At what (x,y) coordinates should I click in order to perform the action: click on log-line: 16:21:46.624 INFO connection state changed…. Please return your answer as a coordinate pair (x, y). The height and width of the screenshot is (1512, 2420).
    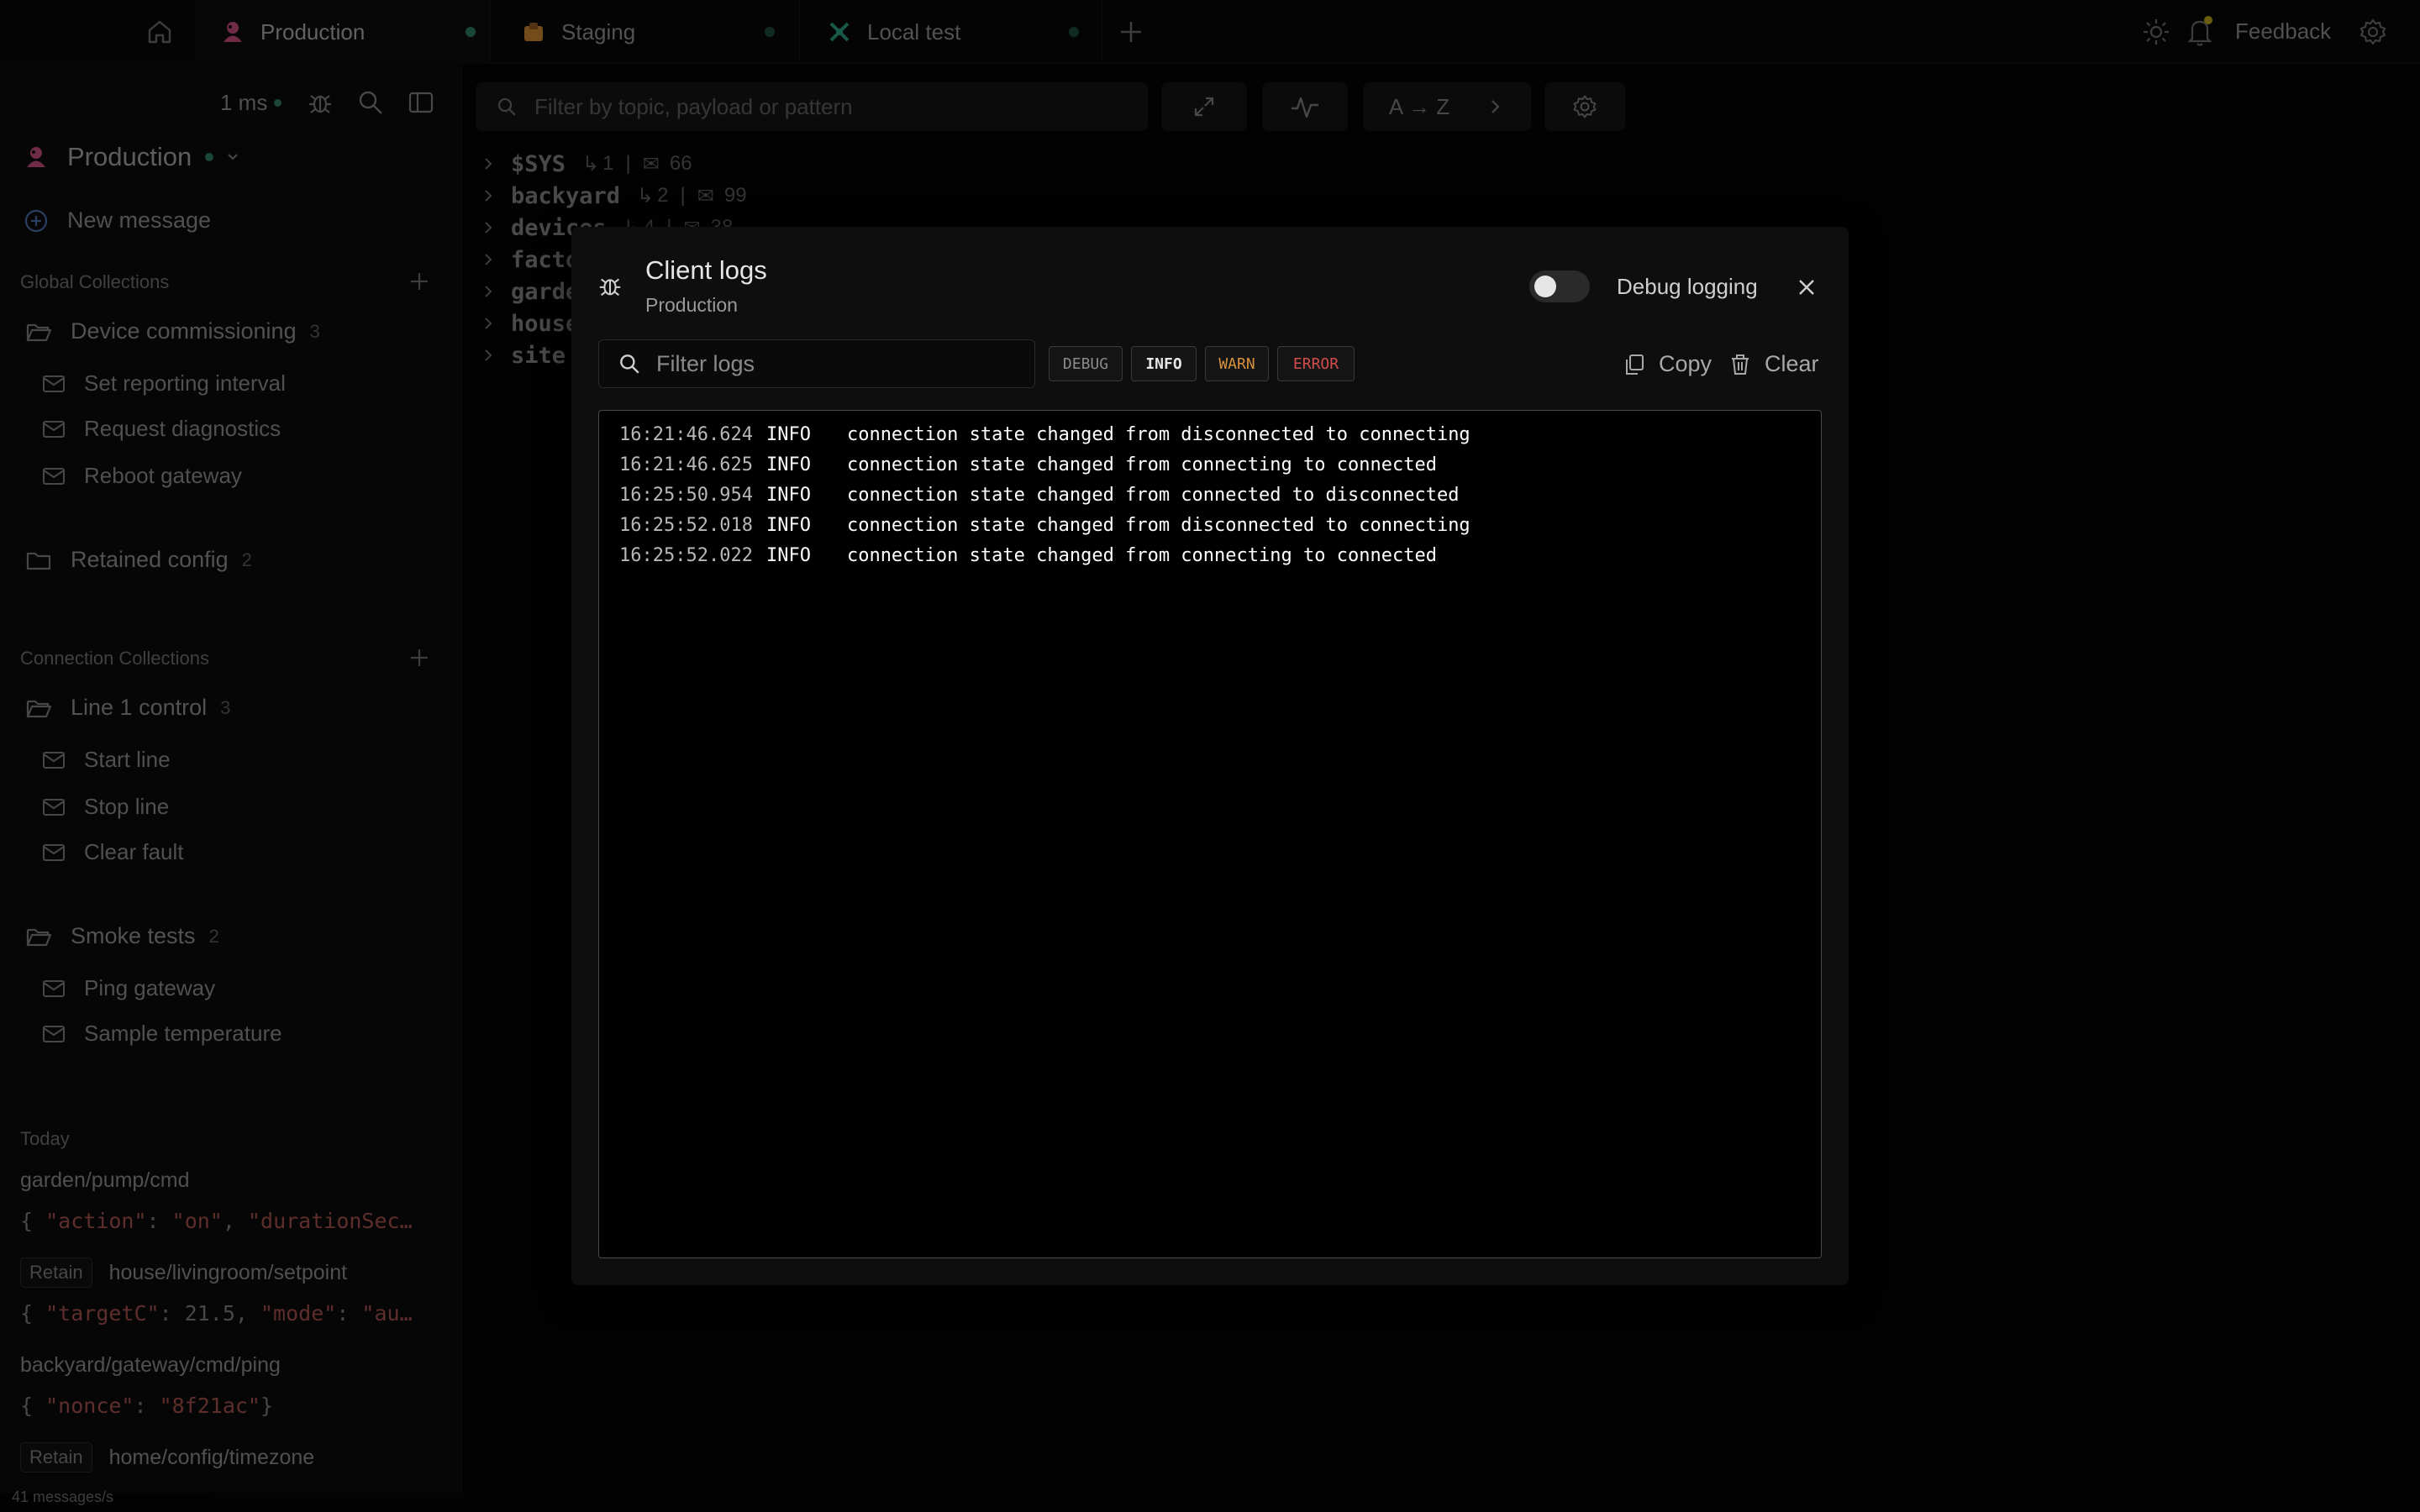
    Looking at the image, I should click on (1210, 434).